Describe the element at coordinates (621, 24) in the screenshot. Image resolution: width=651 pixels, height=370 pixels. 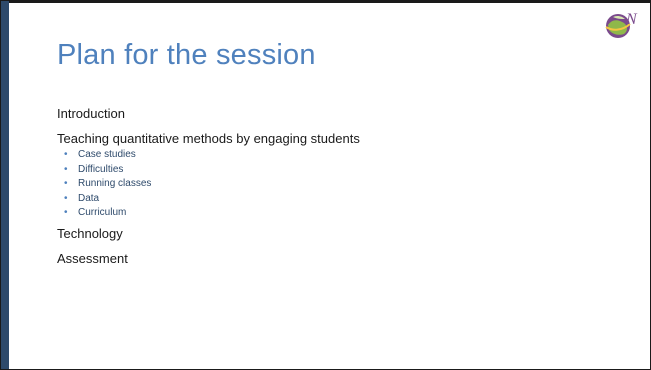
I see `globe-swoosh-logo-icon: N` at that location.